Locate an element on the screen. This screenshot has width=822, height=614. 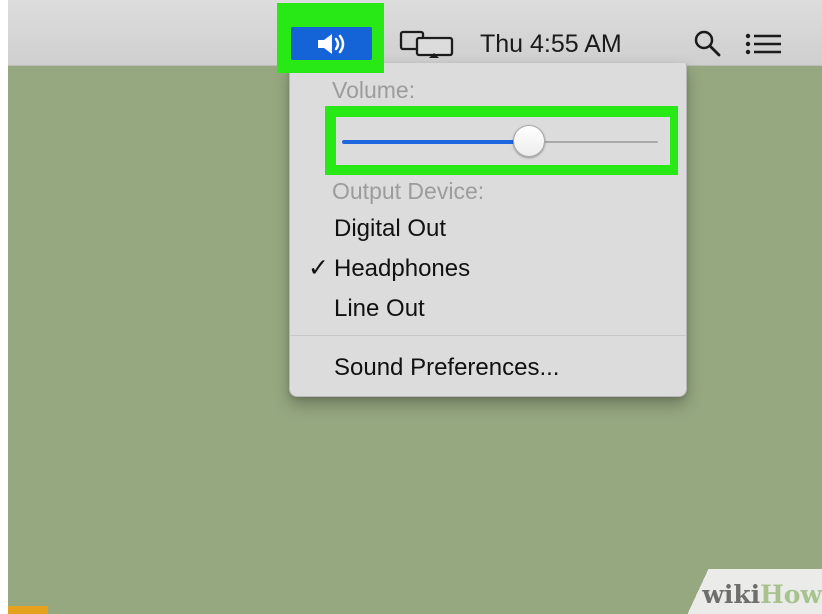
volume-slider-knob is located at coordinates (529, 141).